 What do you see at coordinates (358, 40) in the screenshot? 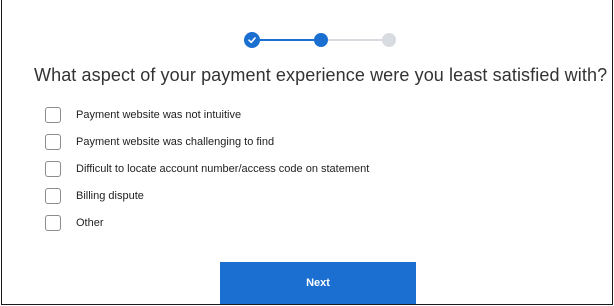
I see `progress-line-incomplete` at bounding box center [358, 40].